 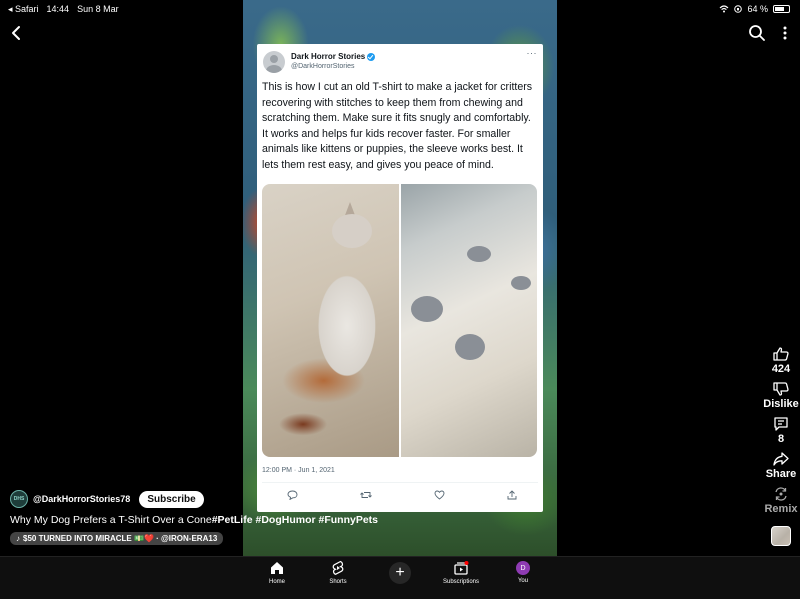 I want to click on comment-icon, so click(x=781, y=424).